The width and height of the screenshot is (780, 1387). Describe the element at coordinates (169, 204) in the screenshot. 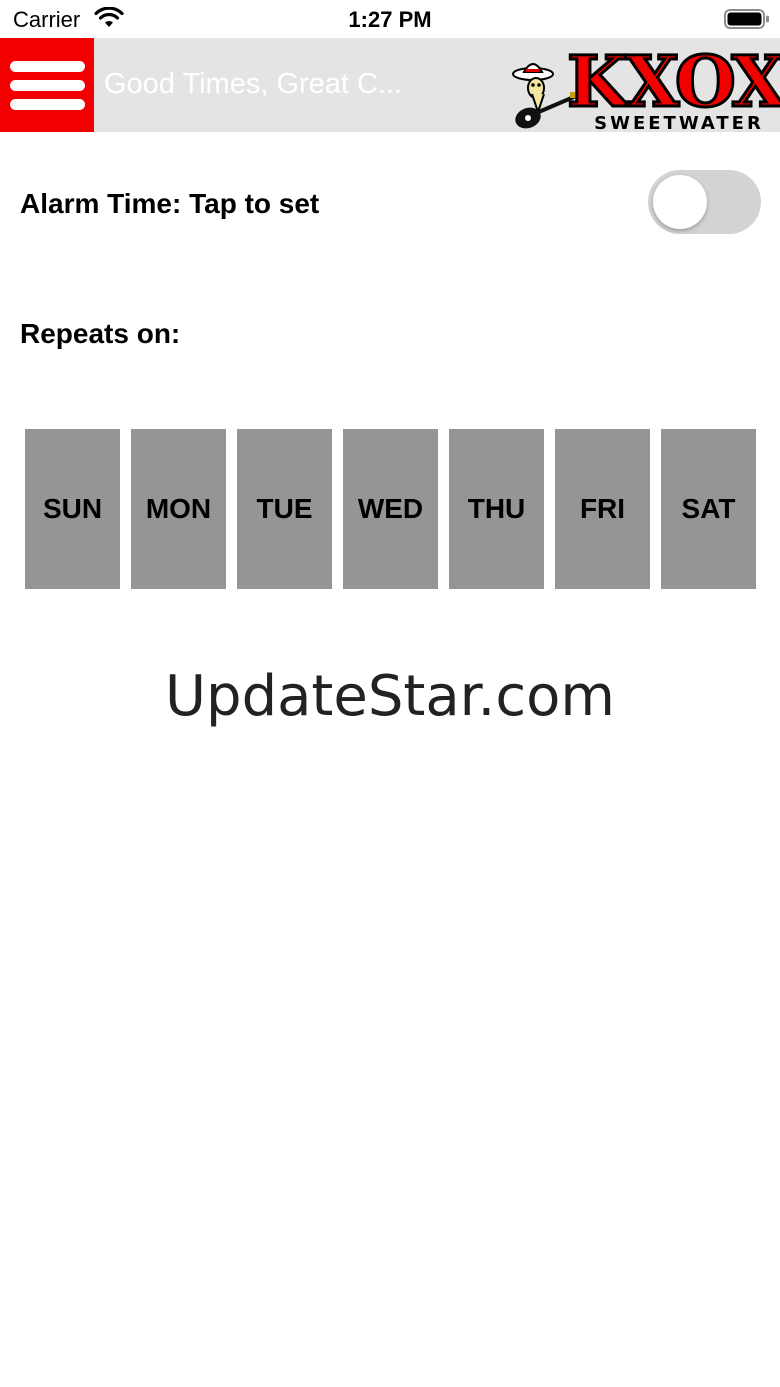

I see `alarm-time-button: Alarm Time: Tap to set` at that location.